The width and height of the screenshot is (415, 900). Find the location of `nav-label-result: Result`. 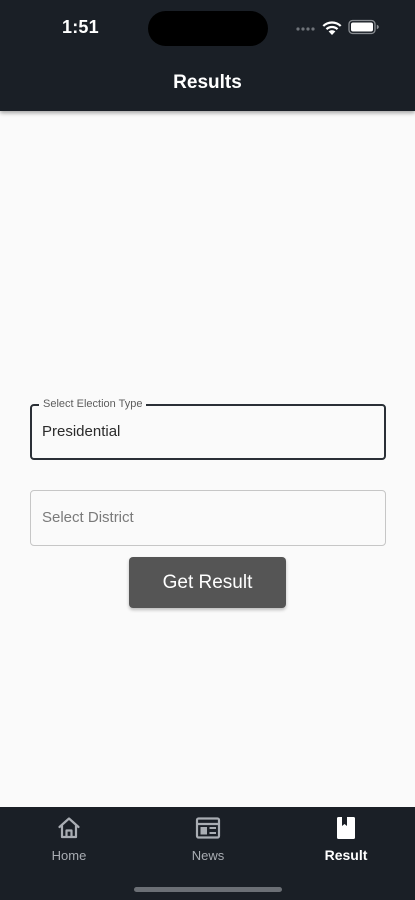

nav-label-result: Result is located at coordinates (346, 855).